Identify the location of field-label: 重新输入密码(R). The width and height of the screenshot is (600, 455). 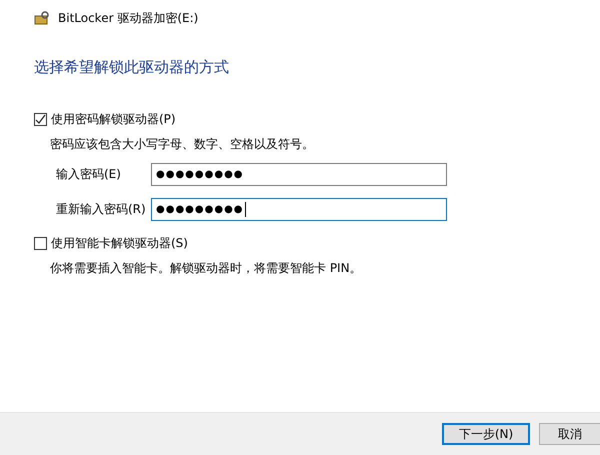
(101, 209).